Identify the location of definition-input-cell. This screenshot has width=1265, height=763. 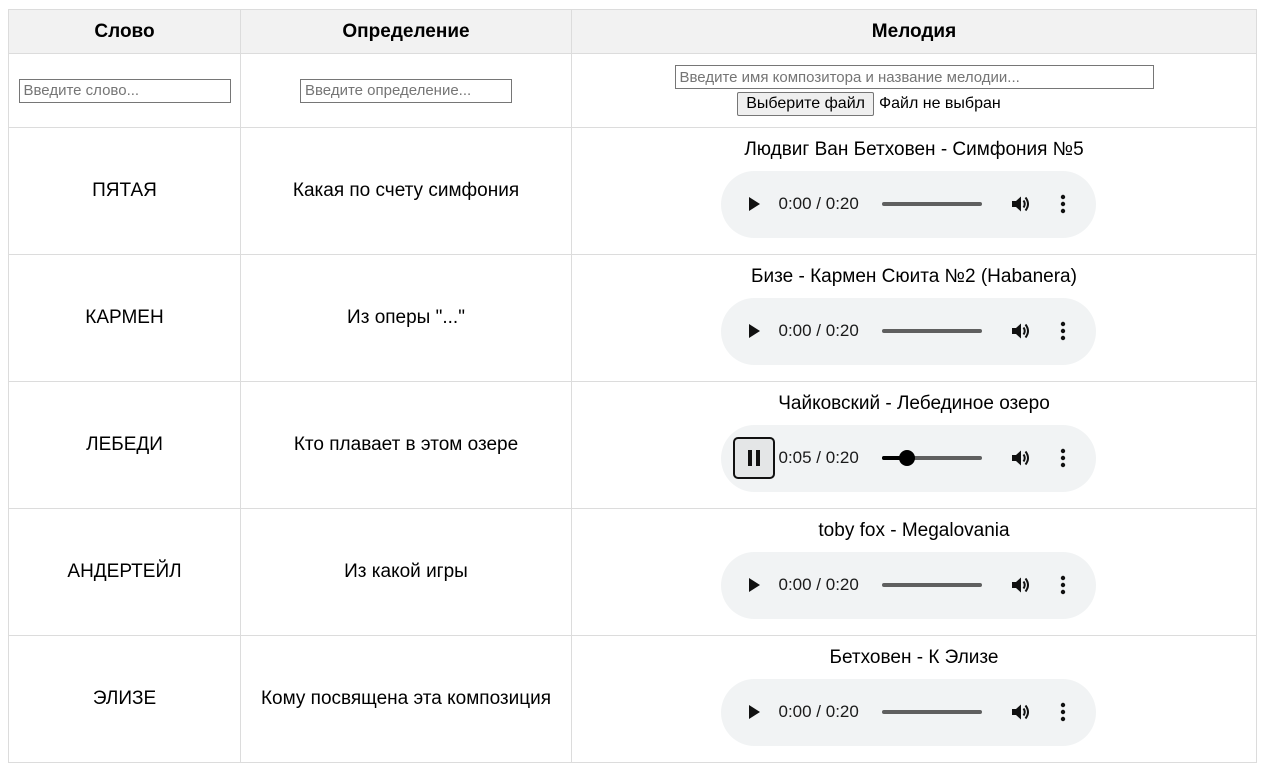
(406, 90).